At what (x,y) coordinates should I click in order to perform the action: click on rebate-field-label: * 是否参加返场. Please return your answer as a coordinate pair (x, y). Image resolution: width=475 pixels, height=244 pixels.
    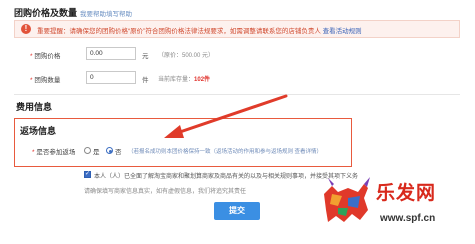
    Looking at the image, I should click on (54, 152).